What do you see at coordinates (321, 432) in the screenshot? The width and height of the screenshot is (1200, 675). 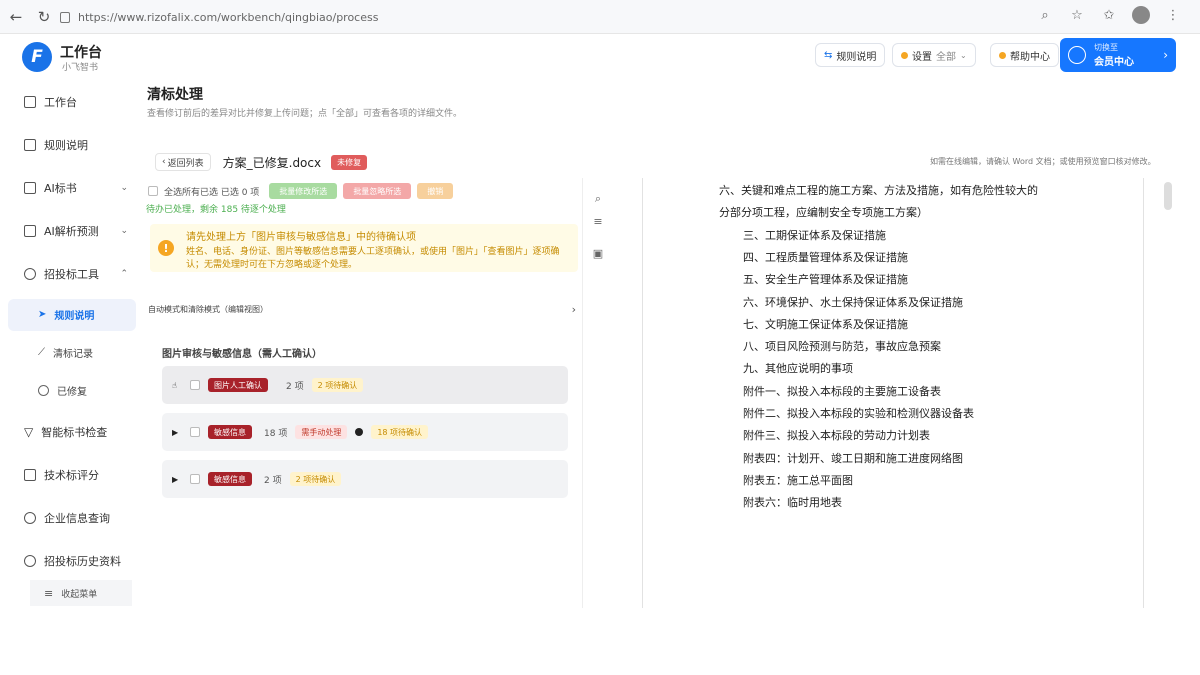 I see `manual-edit-badge: 需手动处理` at bounding box center [321, 432].